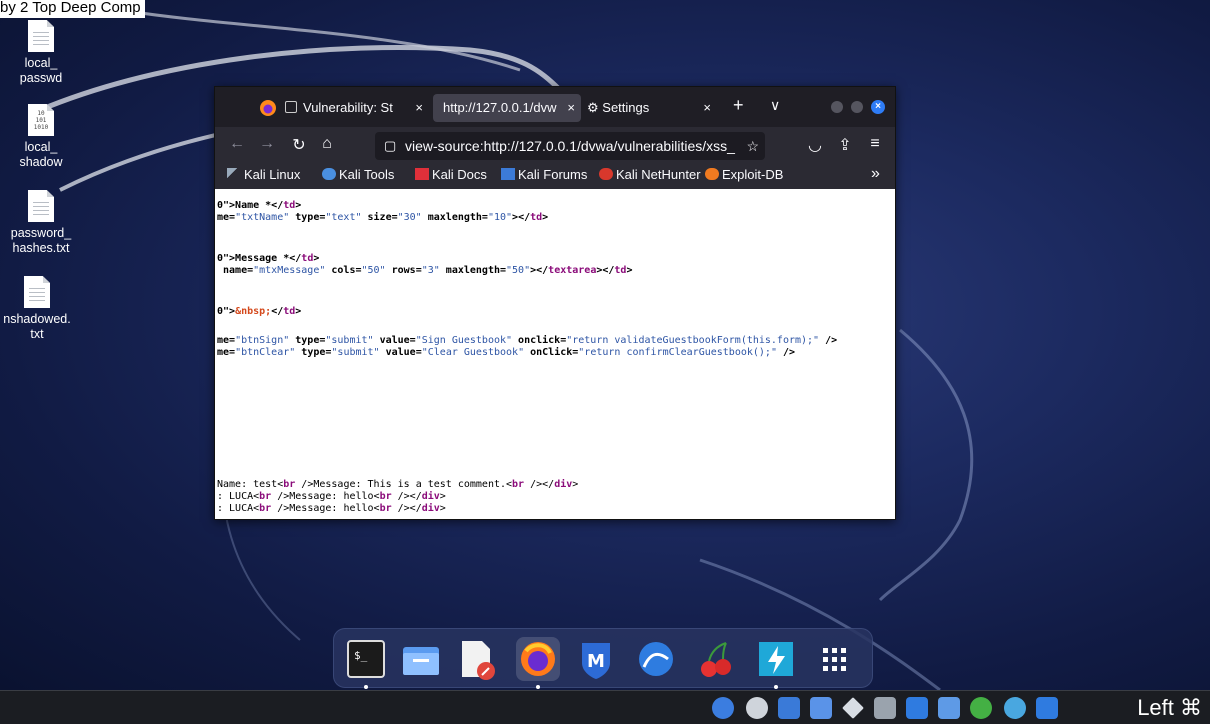 Image resolution: width=1210 pixels, height=724 pixels. Describe the element at coordinates (226, 311) in the screenshot. I see `source-text: 0">` at that location.